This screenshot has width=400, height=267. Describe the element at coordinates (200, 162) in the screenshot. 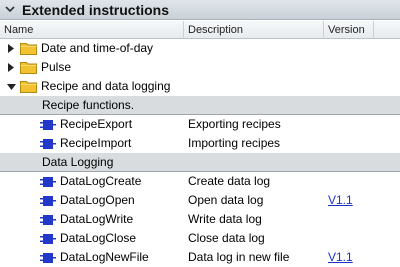

I see `section-header-data-logging: Data Logging` at that location.